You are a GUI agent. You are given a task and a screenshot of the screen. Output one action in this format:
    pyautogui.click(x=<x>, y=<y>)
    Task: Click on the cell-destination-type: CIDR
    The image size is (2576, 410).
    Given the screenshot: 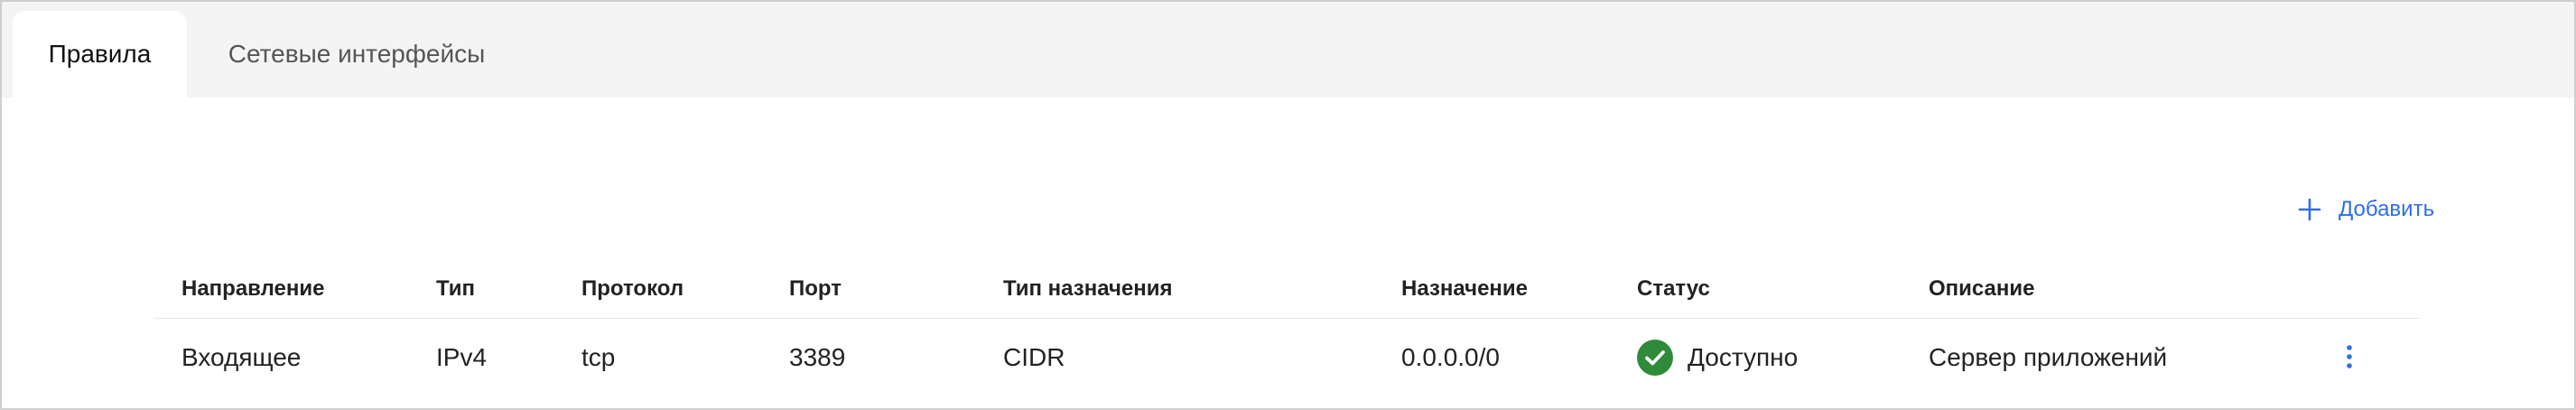 What is the action you would take?
    pyautogui.click(x=1034, y=357)
    